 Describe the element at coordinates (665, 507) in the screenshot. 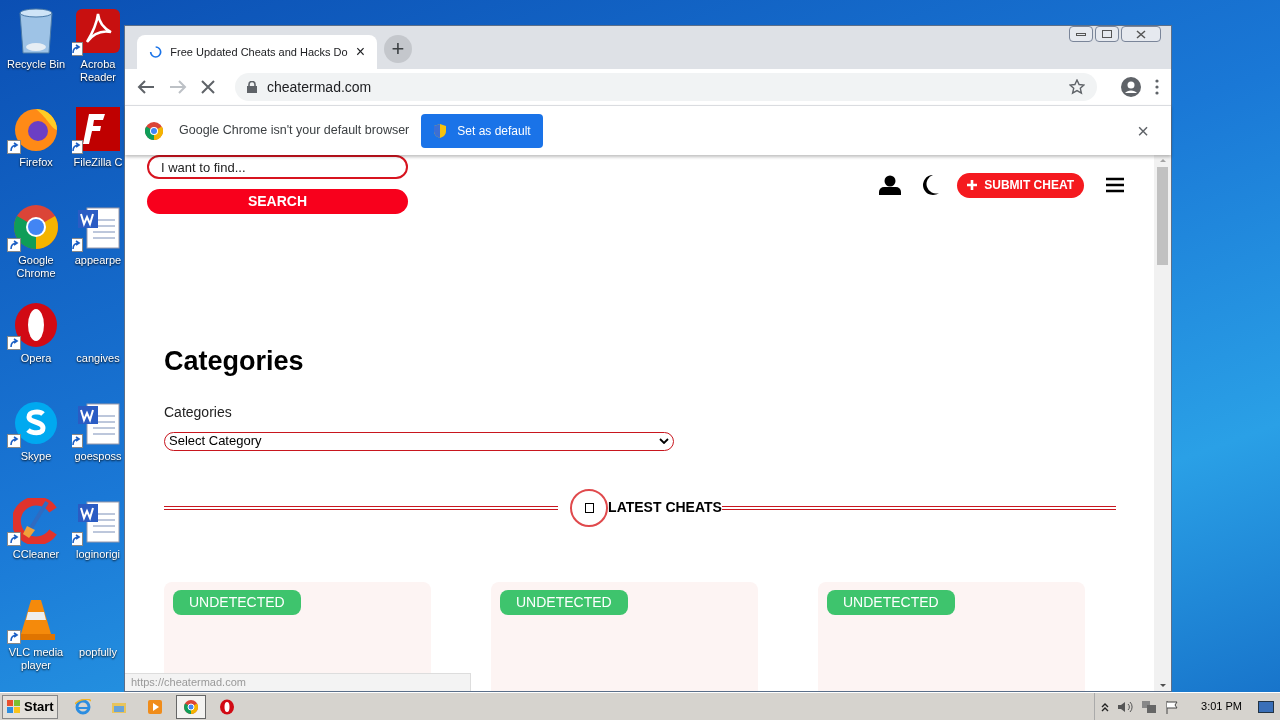

I see `section-title: LATEST CHEATS` at that location.